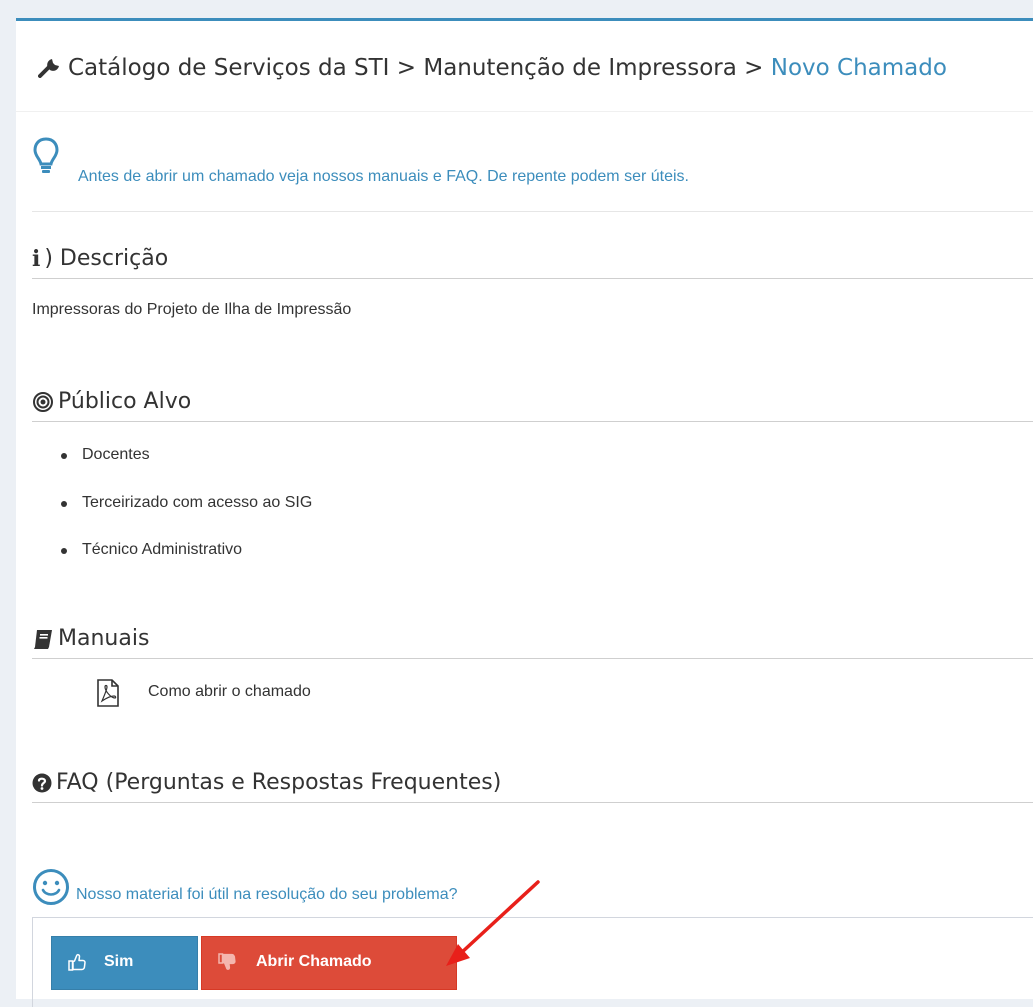 The width and height of the screenshot is (1033, 1007). I want to click on yes-button: Sim, so click(124, 963).